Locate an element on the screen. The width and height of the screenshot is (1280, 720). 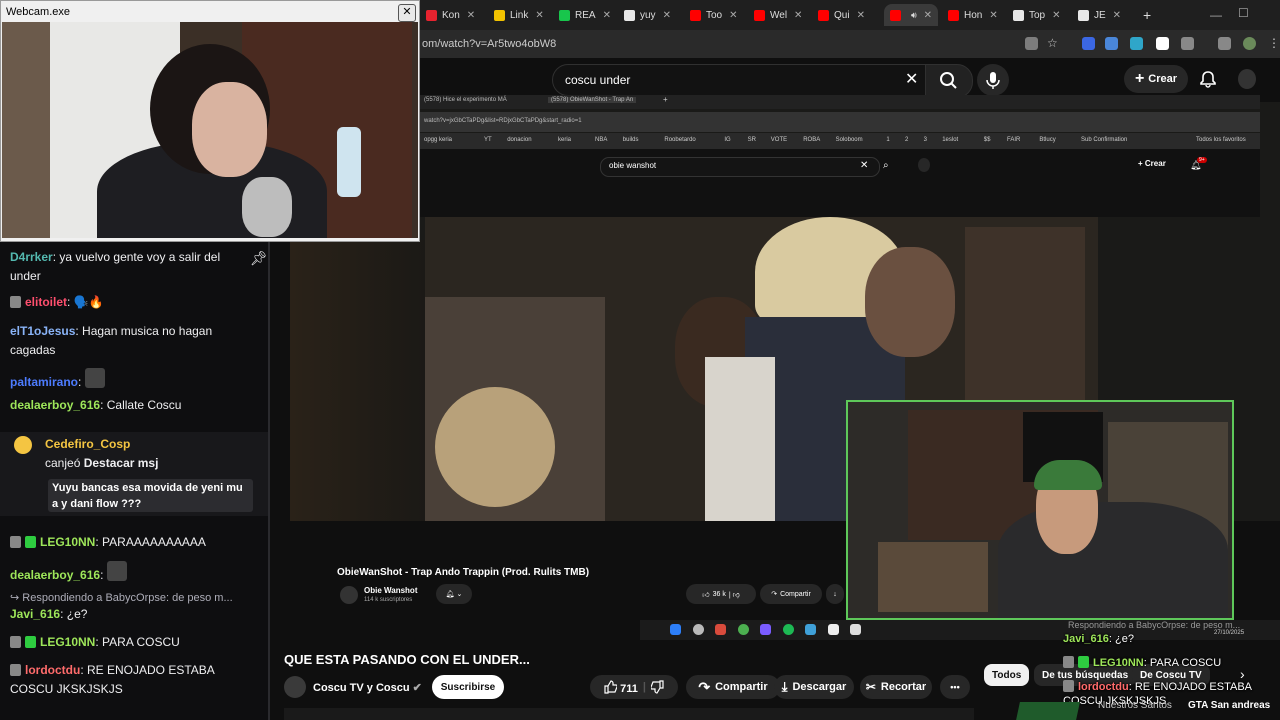
pin-icon: 📌︎ is located at coordinates (259, 258).